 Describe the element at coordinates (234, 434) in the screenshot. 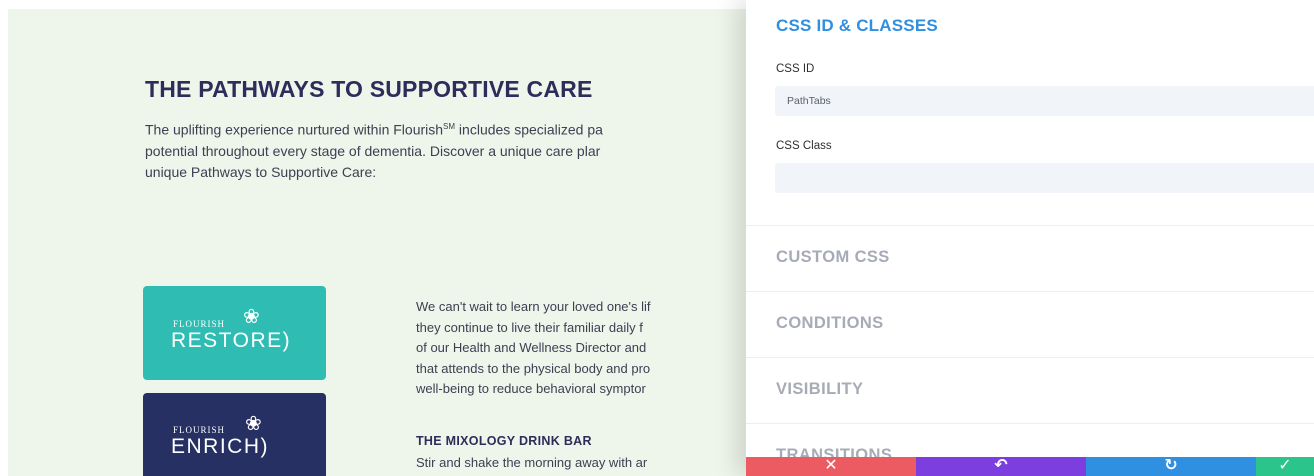

I see `flourish-enrich-tab: FLOURISH ❀ ENRICH)` at that location.